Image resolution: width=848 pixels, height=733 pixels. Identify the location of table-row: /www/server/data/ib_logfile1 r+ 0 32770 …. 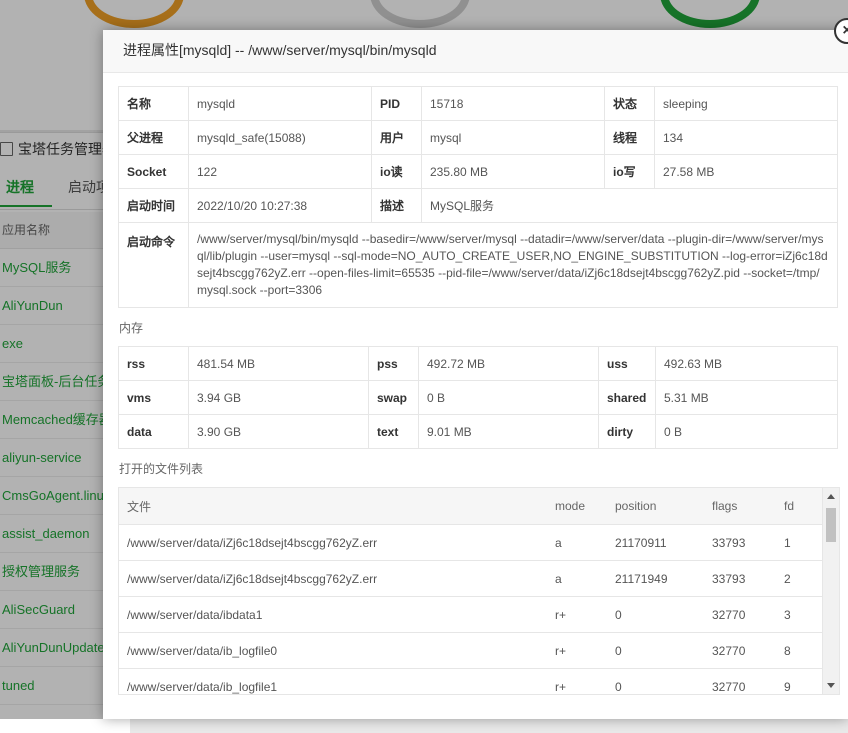
(470, 681).